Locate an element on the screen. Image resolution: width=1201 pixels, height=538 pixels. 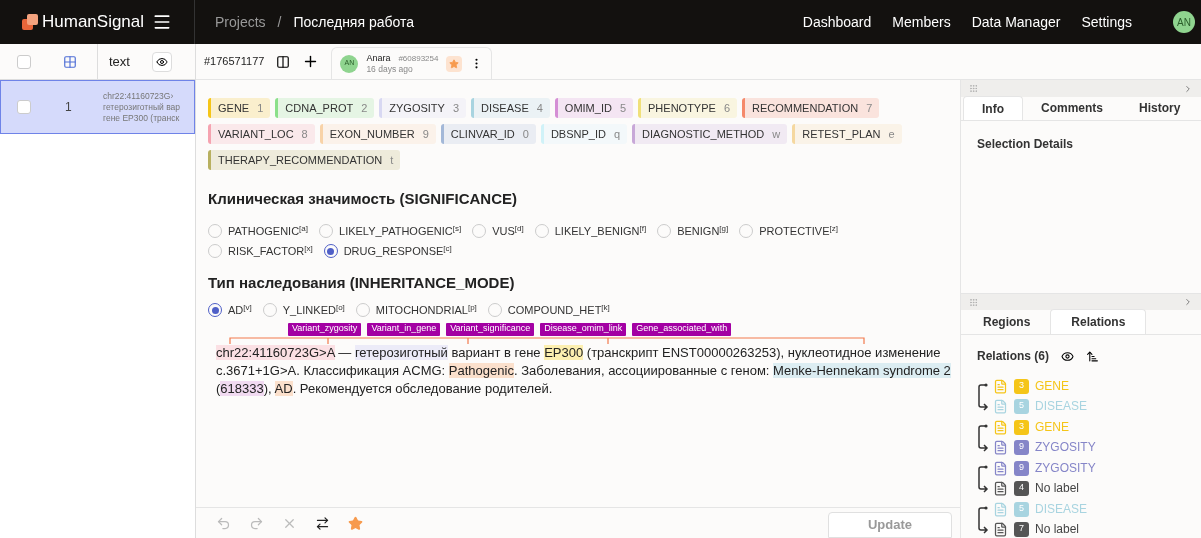
option-label: PROTECTIVE$^{[z]}$ is located at coordinates (798, 230).